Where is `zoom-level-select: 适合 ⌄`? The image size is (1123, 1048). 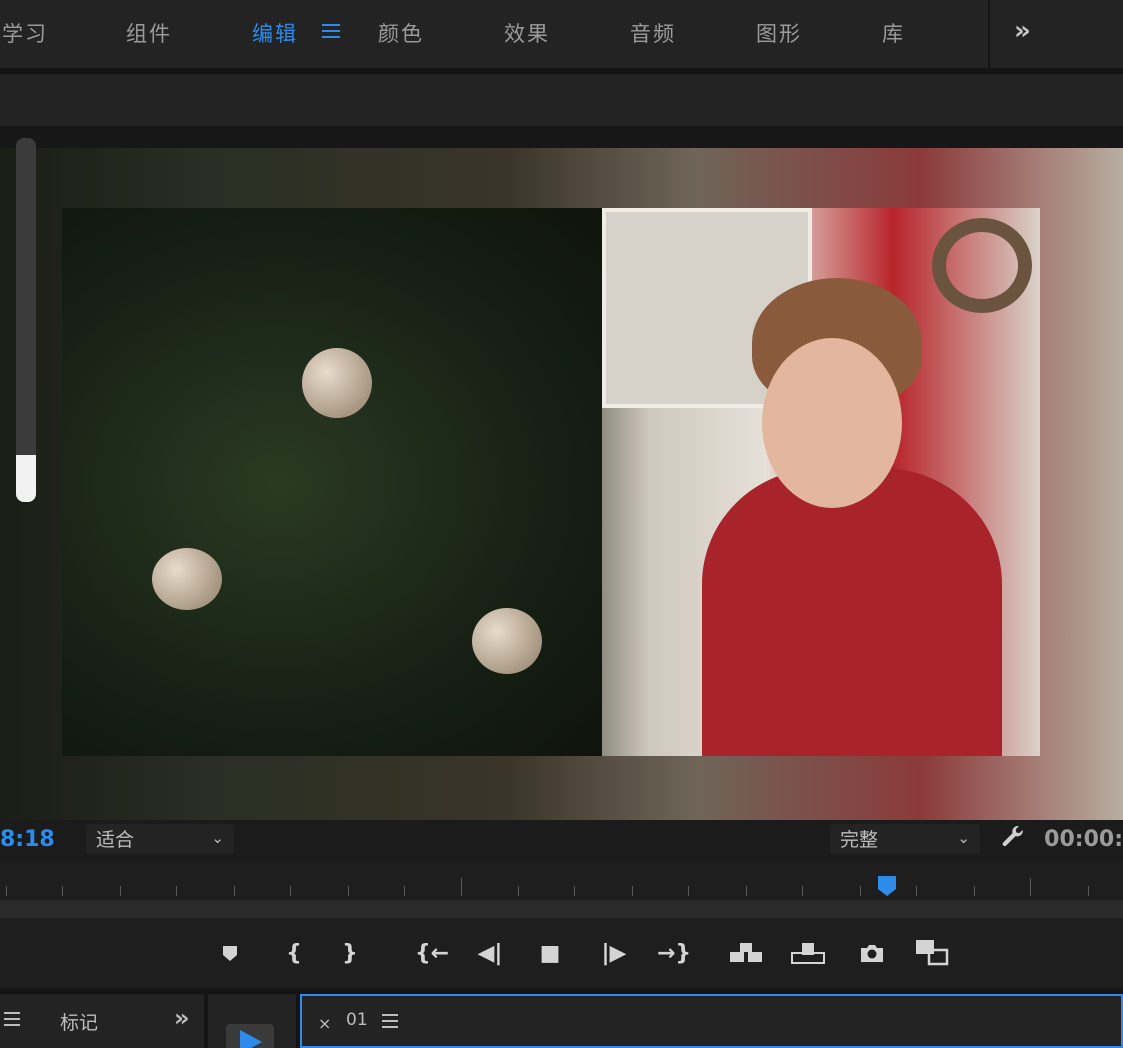 zoom-level-select: 适合 ⌄ is located at coordinates (160, 839).